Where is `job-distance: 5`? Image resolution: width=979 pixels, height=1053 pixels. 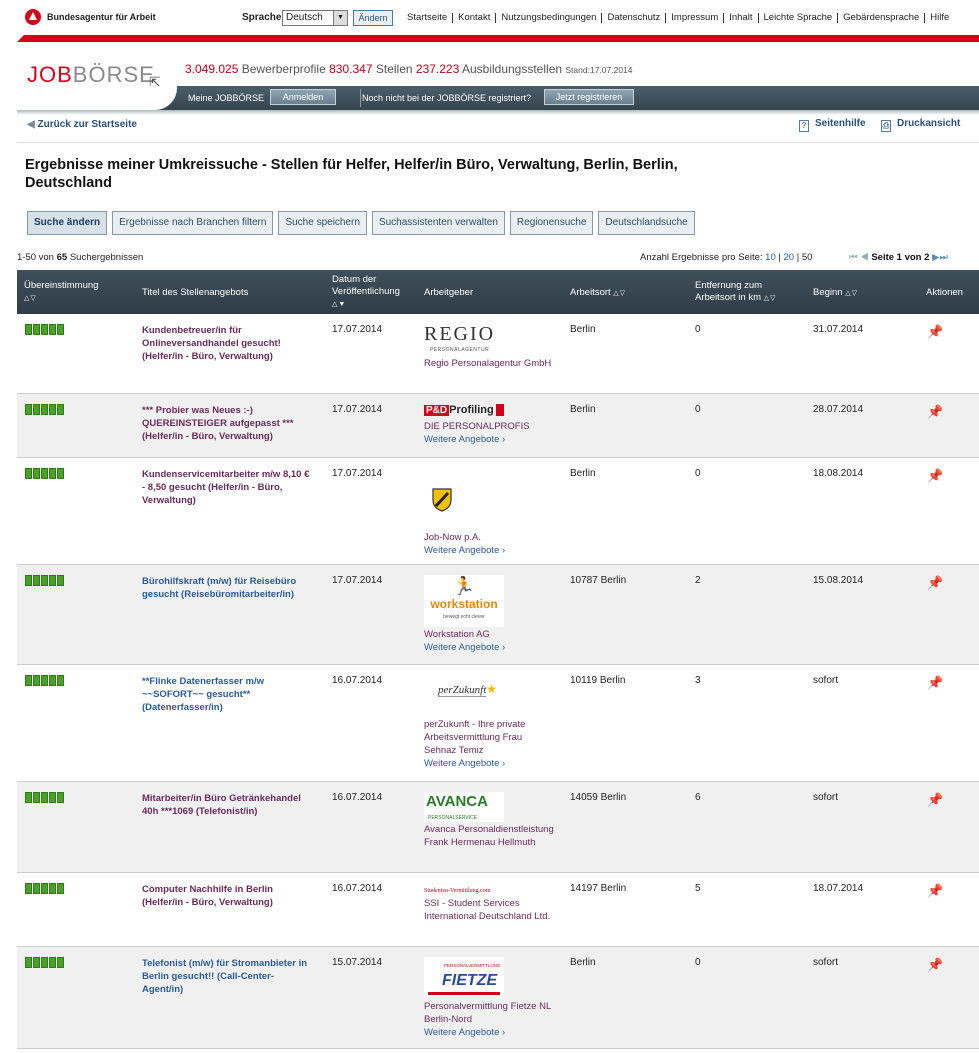
job-distance: 5 is located at coordinates (698, 888).